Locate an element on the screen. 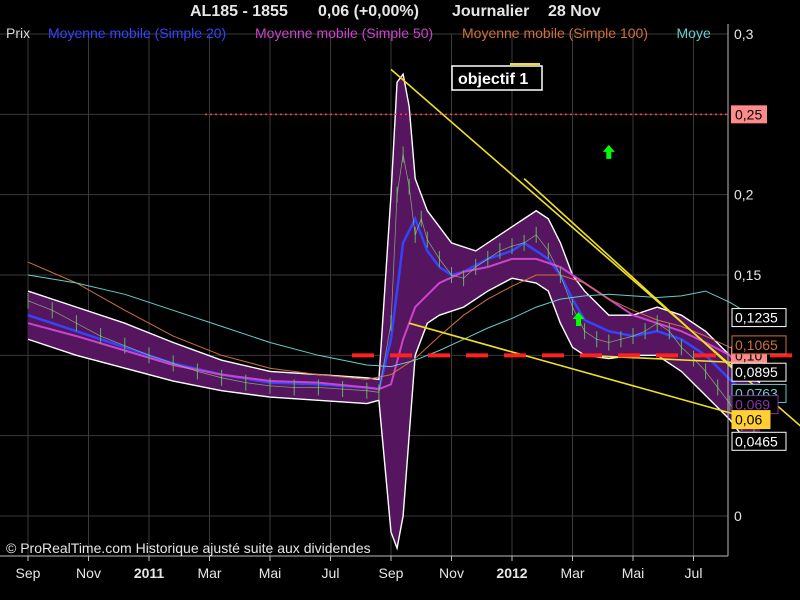 This screenshot has height=600, width=800. x-tick-label-10: Mai is located at coordinates (633, 573).